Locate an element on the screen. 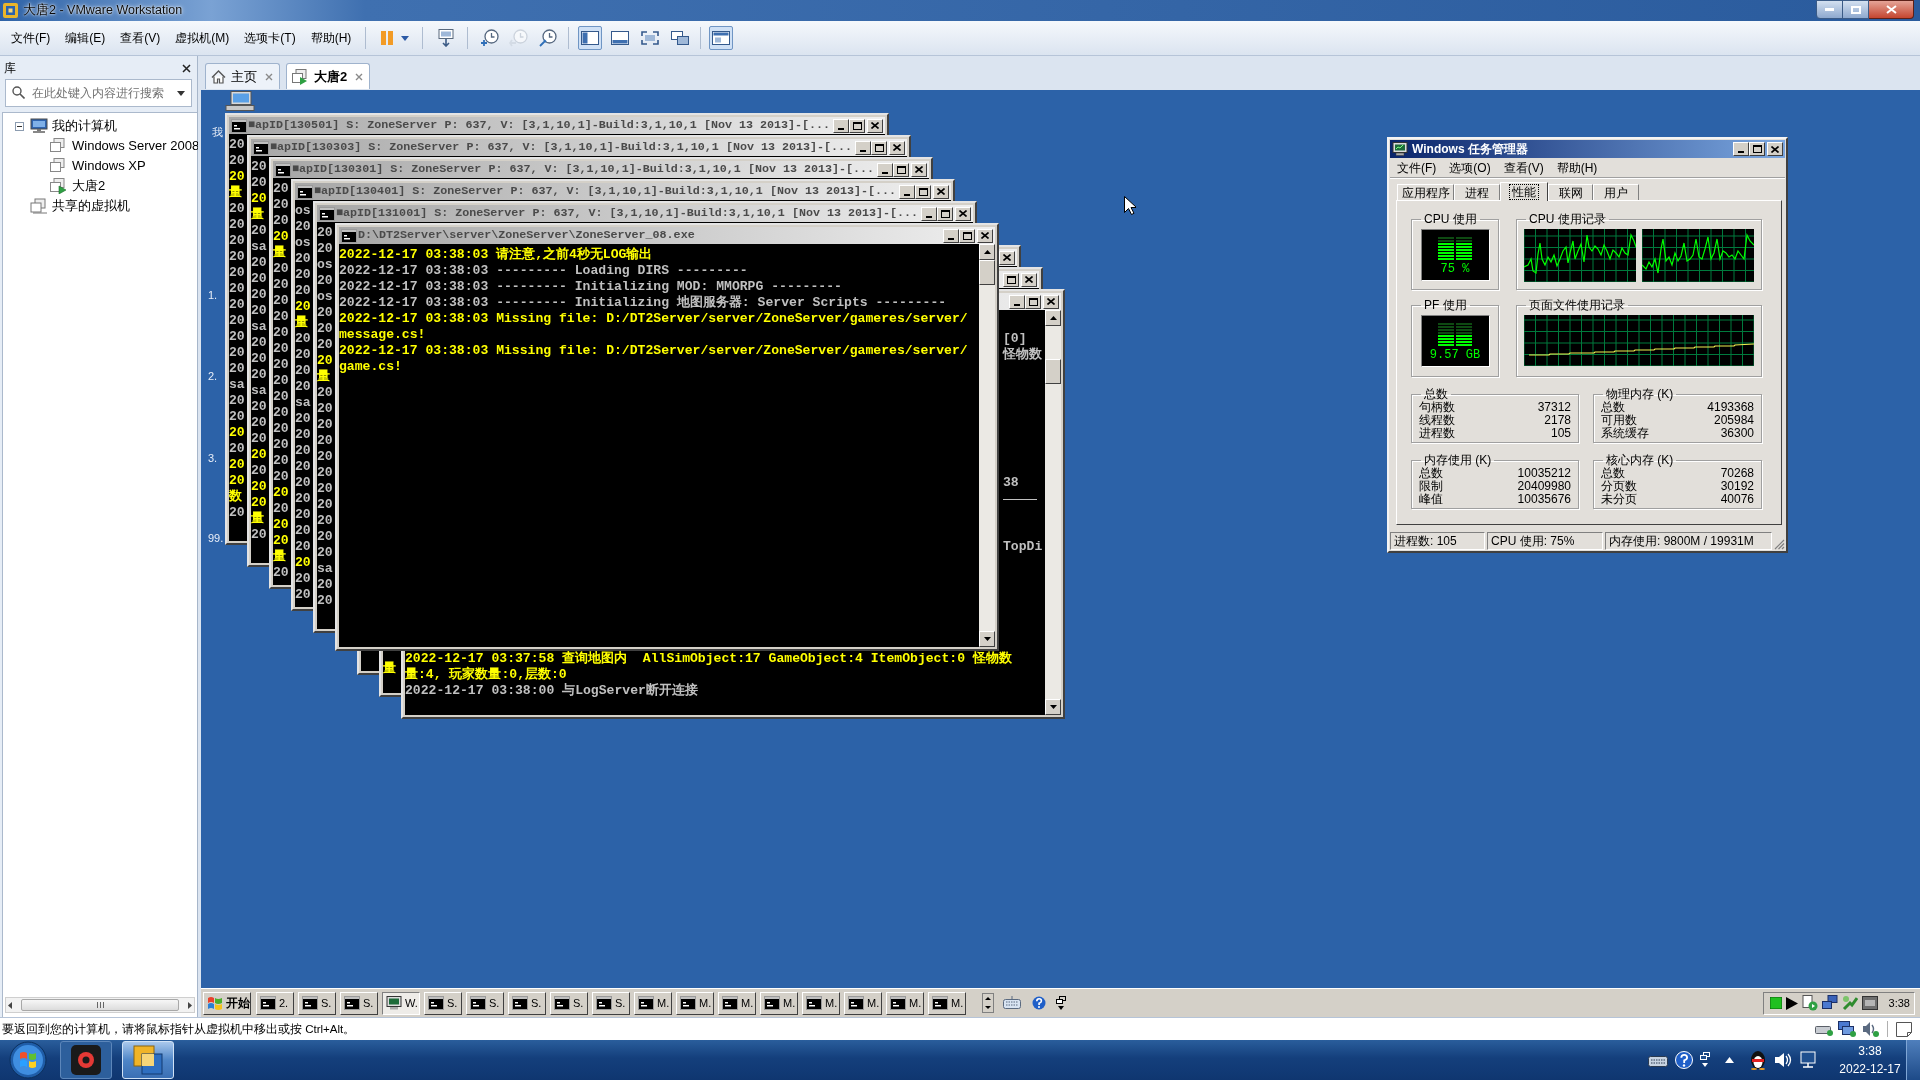 The height and width of the screenshot is (1080, 1920). computer-icon is located at coordinates (240, 101).